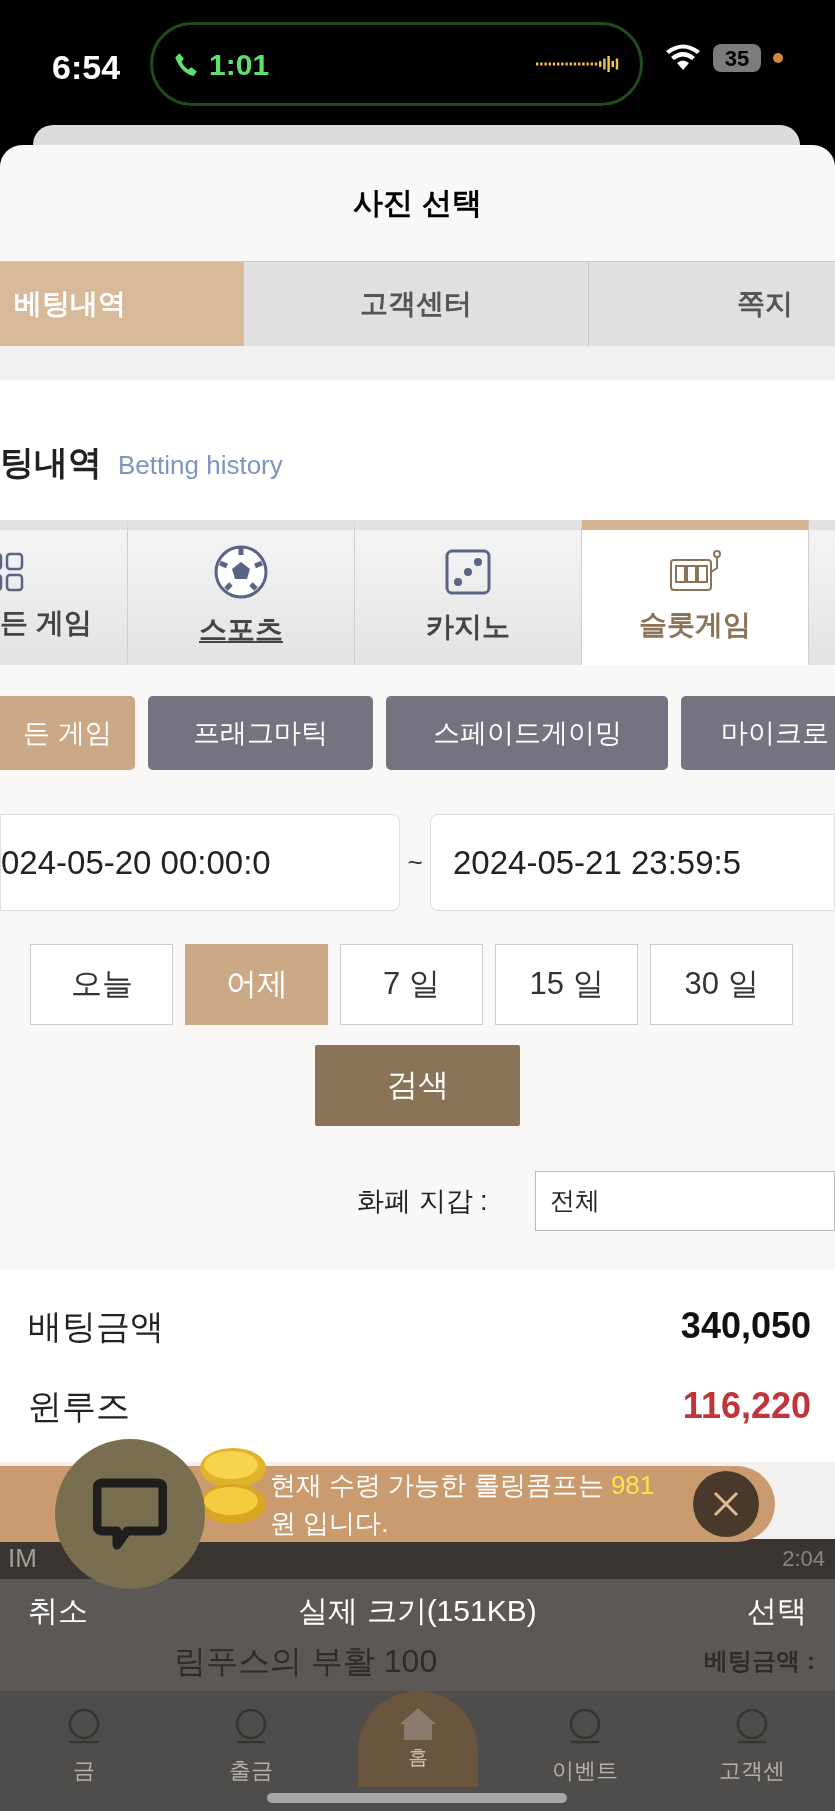  I want to click on close-icon, so click(726, 1504).